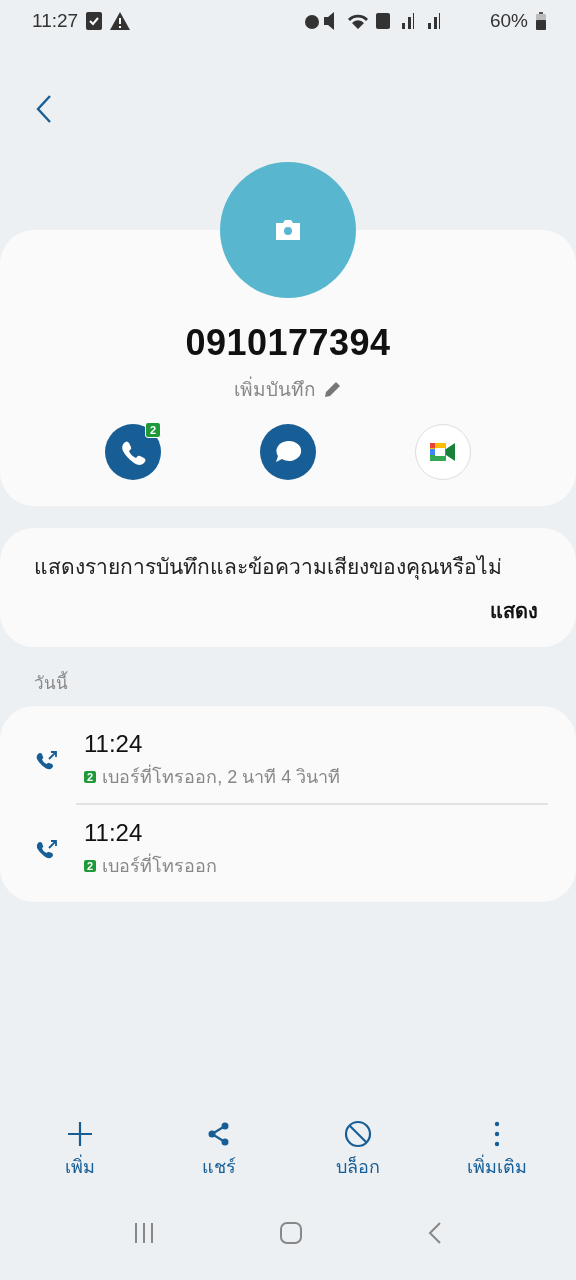 This screenshot has width=576, height=1280. I want to click on warning-icon, so click(120, 21).